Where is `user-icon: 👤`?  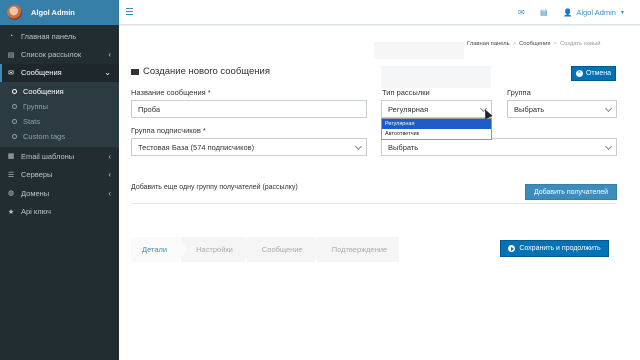 user-icon: 👤 is located at coordinates (568, 12).